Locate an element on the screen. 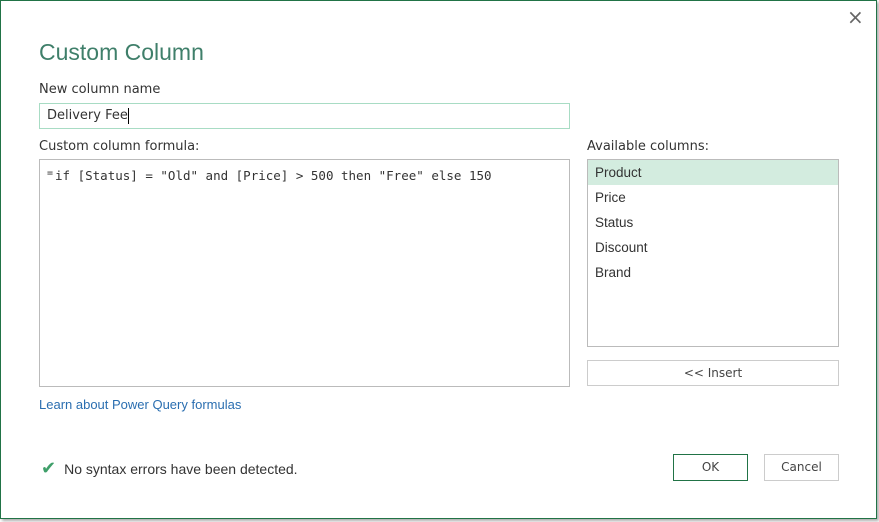 This screenshot has height=522, width=879. available-columns-label: Available columns: is located at coordinates (648, 146).